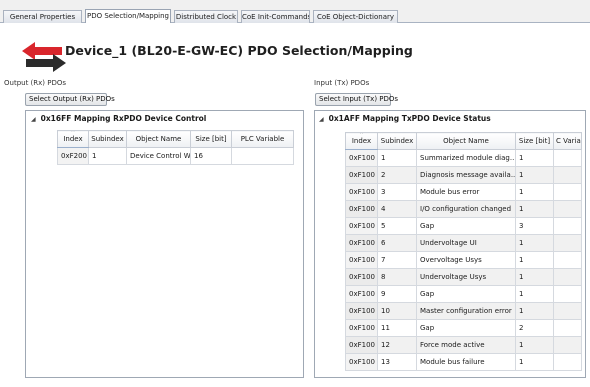 This screenshot has height=387, width=590. What do you see at coordinates (397, 345) in the screenshot?
I see `cell-subindex: 12` at bounding box center [397, 345].